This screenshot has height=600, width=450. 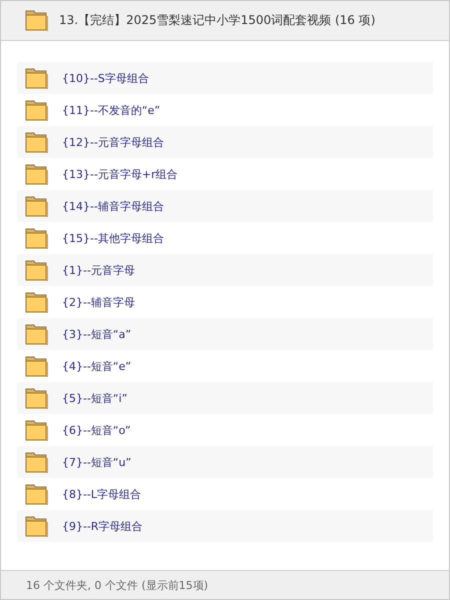 I want to click on folder-row: {1}--元音字母, so click(x=225, y=270).